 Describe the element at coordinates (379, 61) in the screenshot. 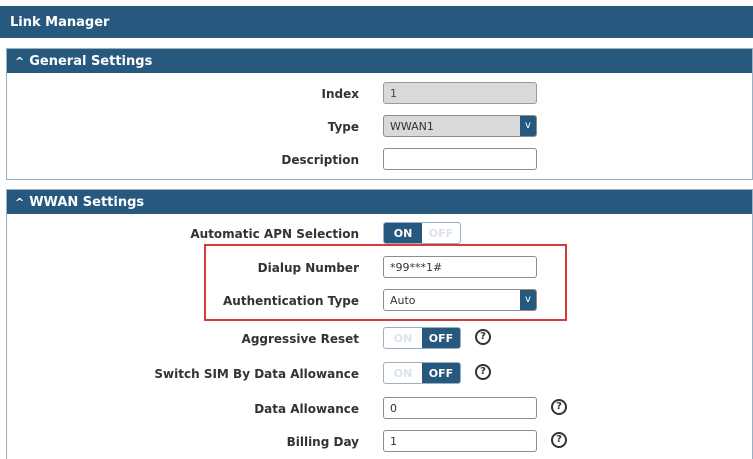

I see `general-settings-header: ^ General Settings` at that location.